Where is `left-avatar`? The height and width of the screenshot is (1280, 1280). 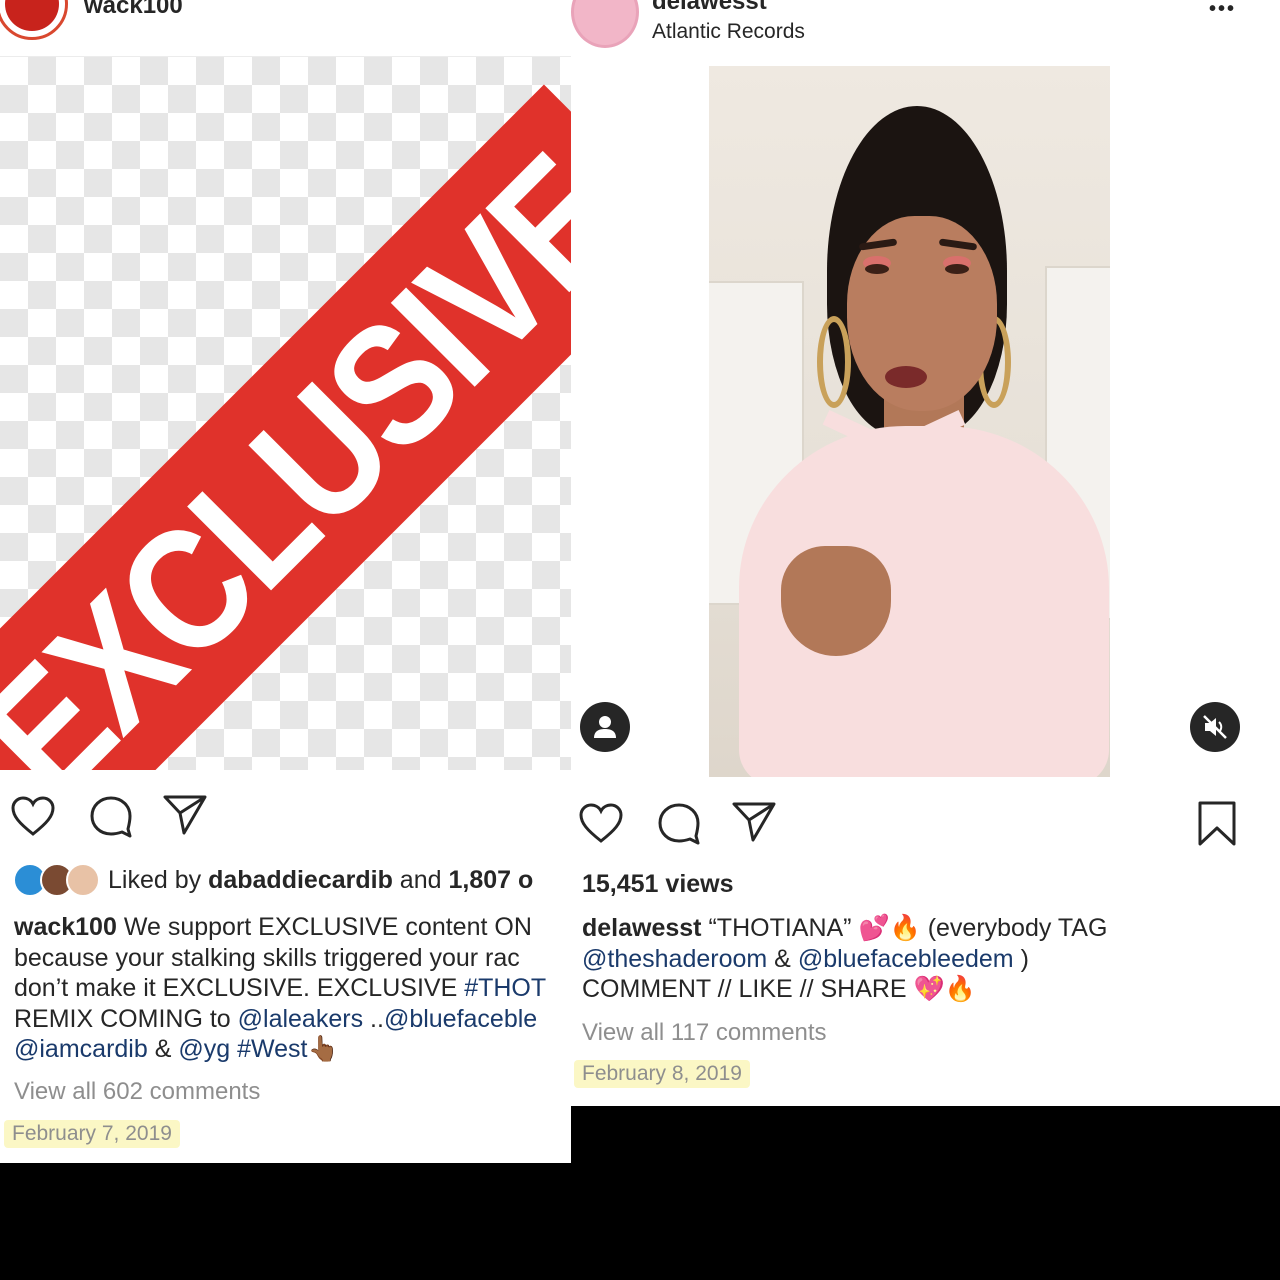 left-avatar is located at coordinates (34, 20).